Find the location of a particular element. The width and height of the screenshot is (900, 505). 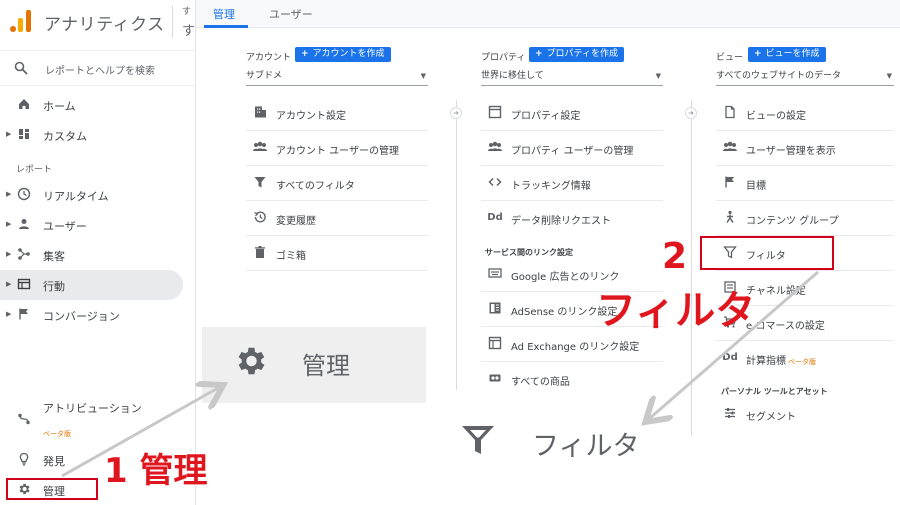

create-view-button: + ビューを作成 is located at coordinates (787, 54).